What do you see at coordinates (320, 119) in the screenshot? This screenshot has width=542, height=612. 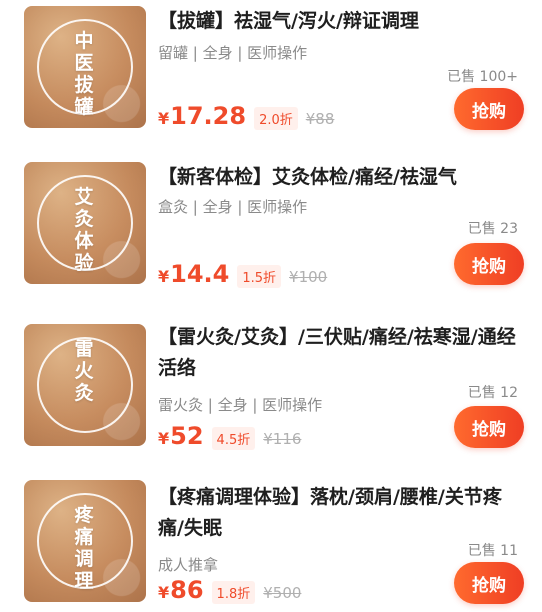 I see `original-price: ¥88` at bounding box center [320, 119].